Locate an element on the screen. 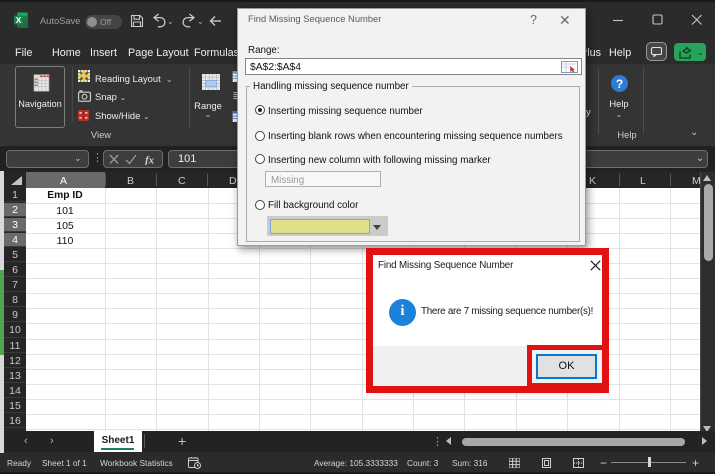  svg-text: X is located at coordinates (19, 20).